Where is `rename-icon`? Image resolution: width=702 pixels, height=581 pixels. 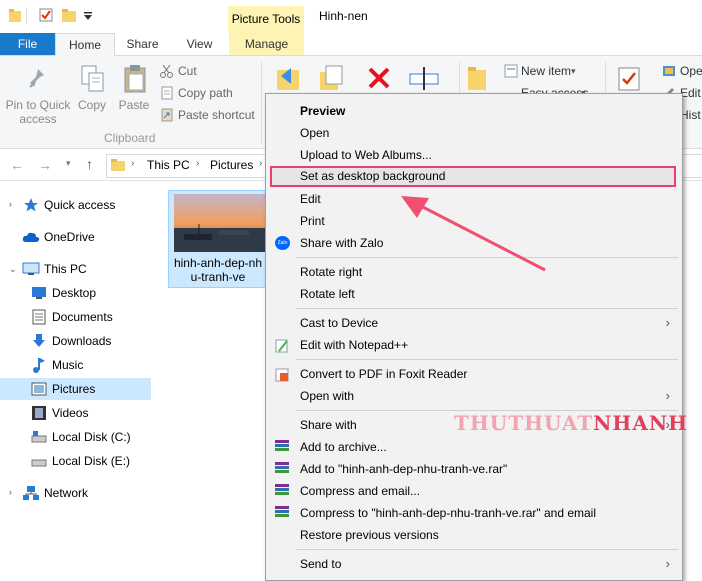
rename-icon is located at coordinates (424, 78).